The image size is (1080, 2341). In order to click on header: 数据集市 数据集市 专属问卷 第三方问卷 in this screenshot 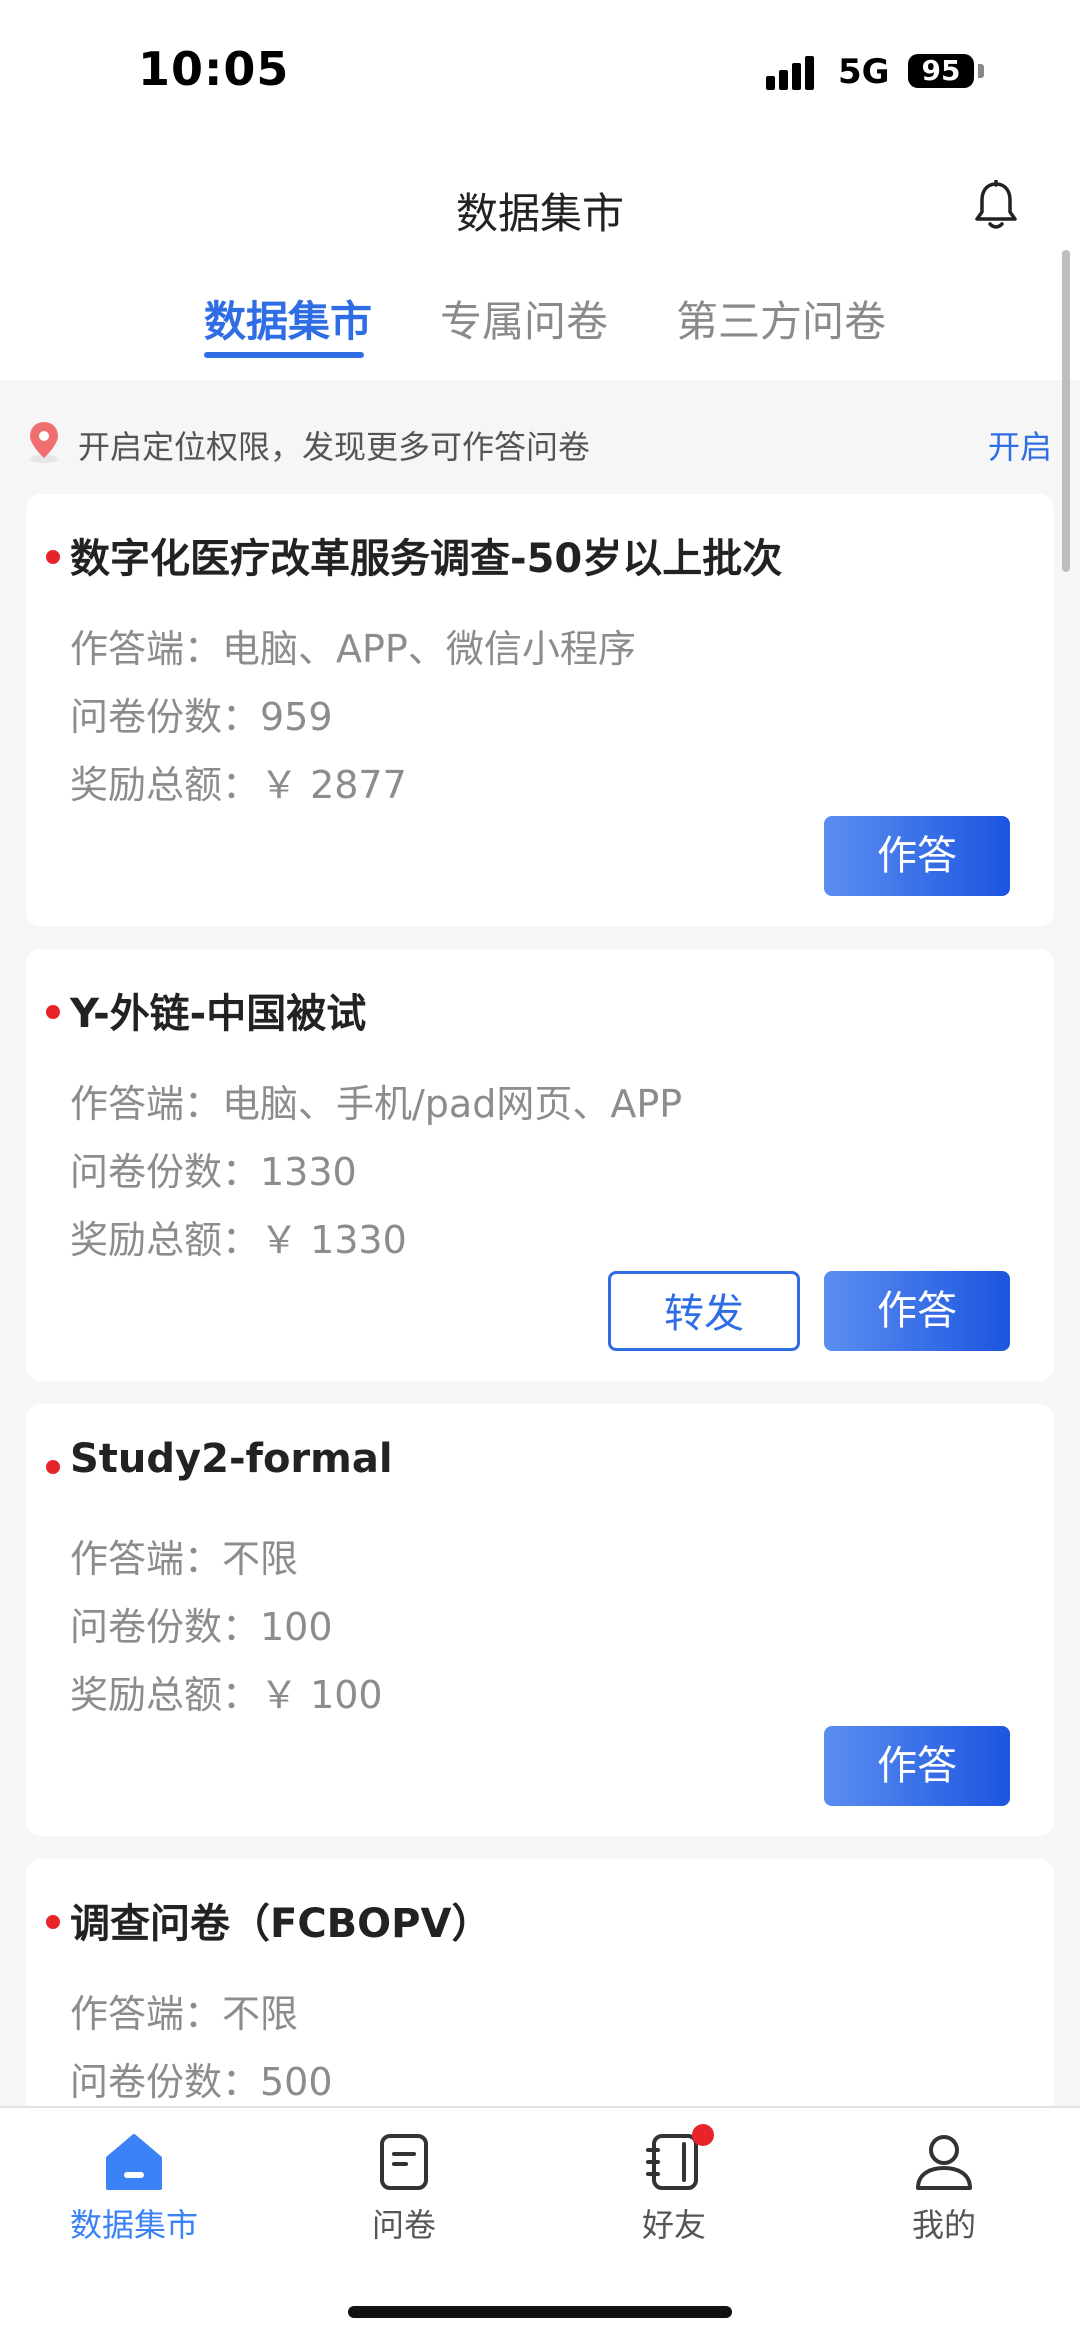, I will do `click(540, 265)`.